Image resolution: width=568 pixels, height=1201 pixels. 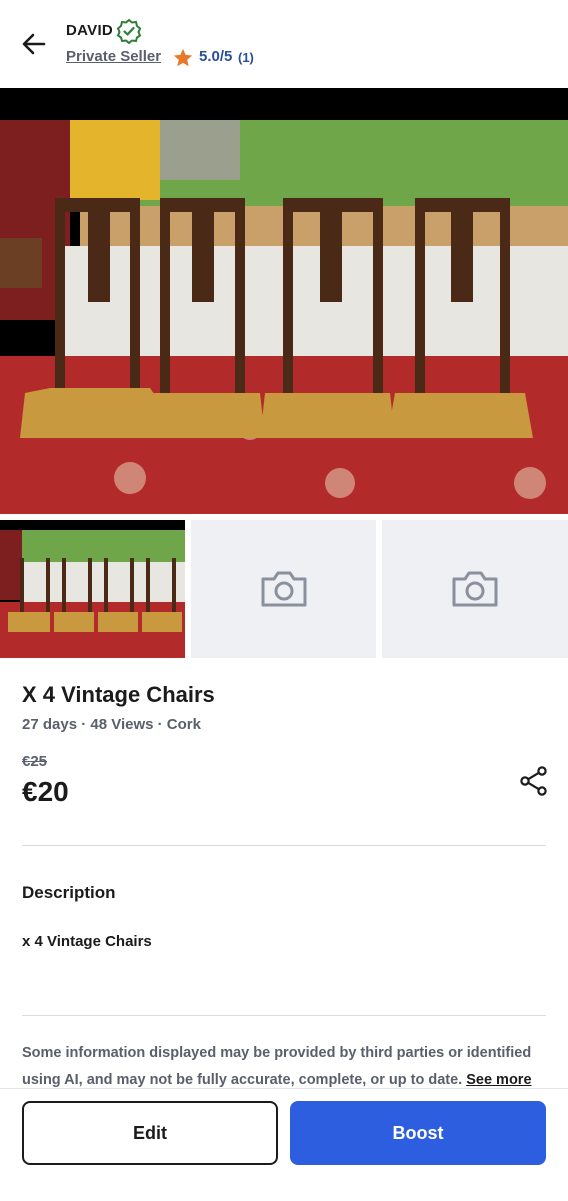 What do you see at coordinates (34, 44) in the screenshot?
I see `back-arrow-icon` at bounding box center [34, 44].